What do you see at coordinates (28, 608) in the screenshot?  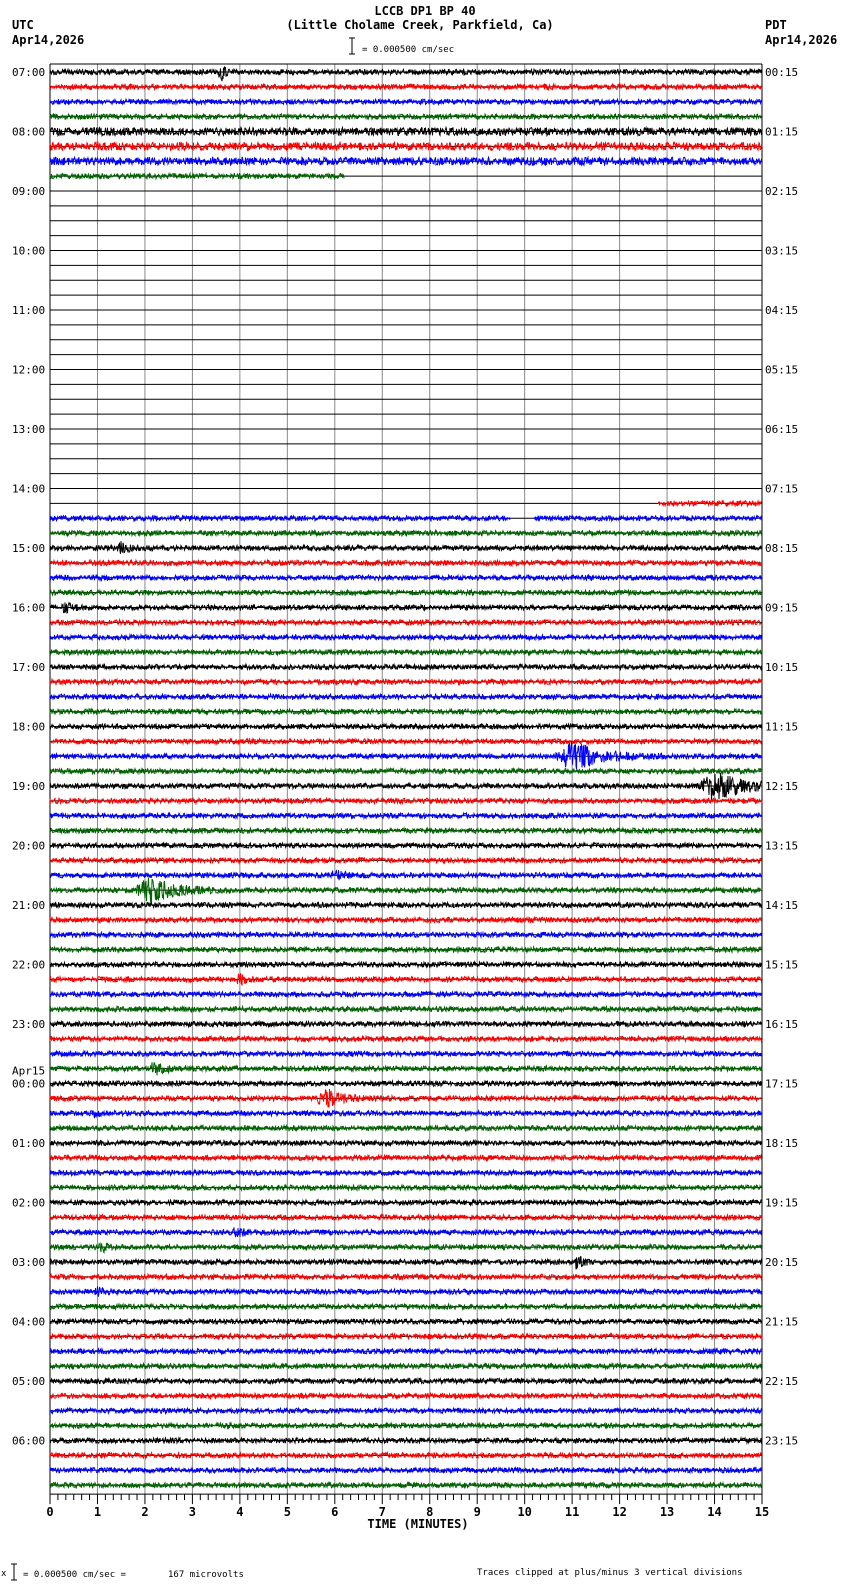 I see `utc-hour-label: 16:00` at bounding box center [28, 608].